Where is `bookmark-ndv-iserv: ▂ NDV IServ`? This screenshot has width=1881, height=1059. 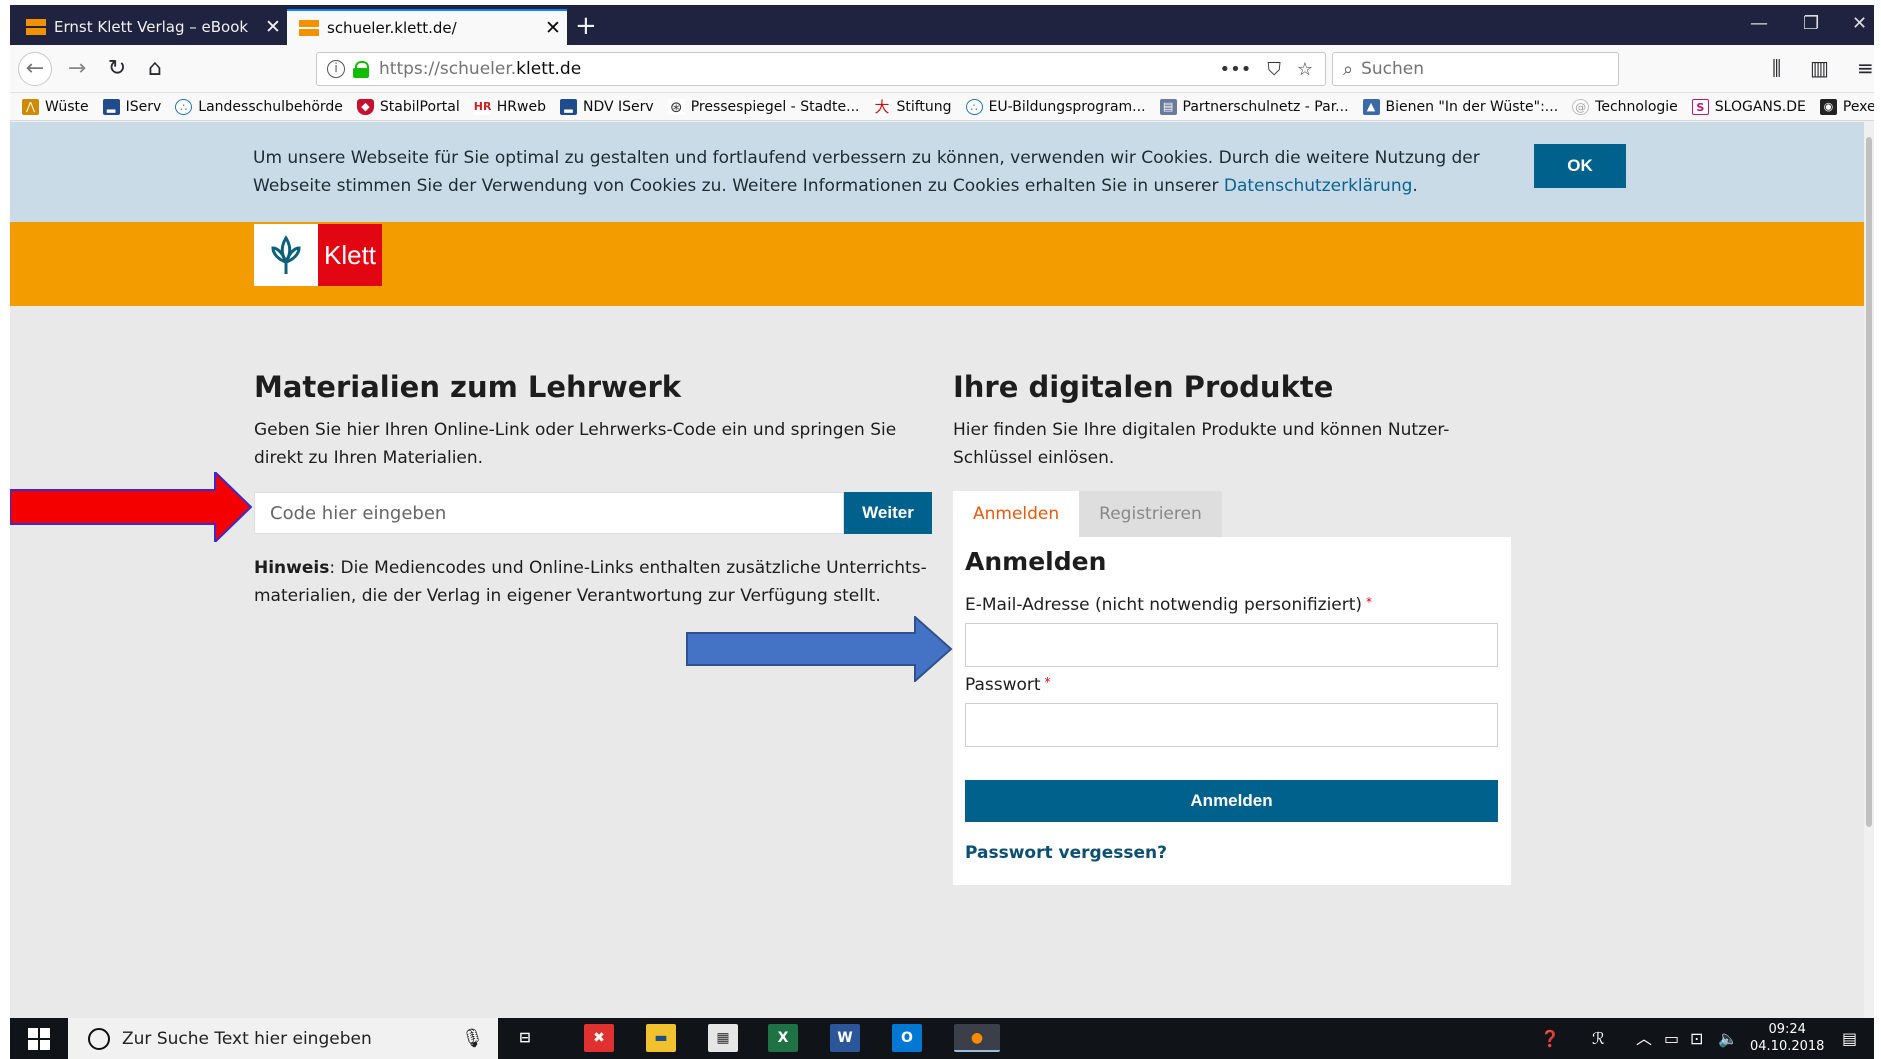 bookmark-ndv-iserv: ▂ NDV IServ is located at coordinates (606, 106).